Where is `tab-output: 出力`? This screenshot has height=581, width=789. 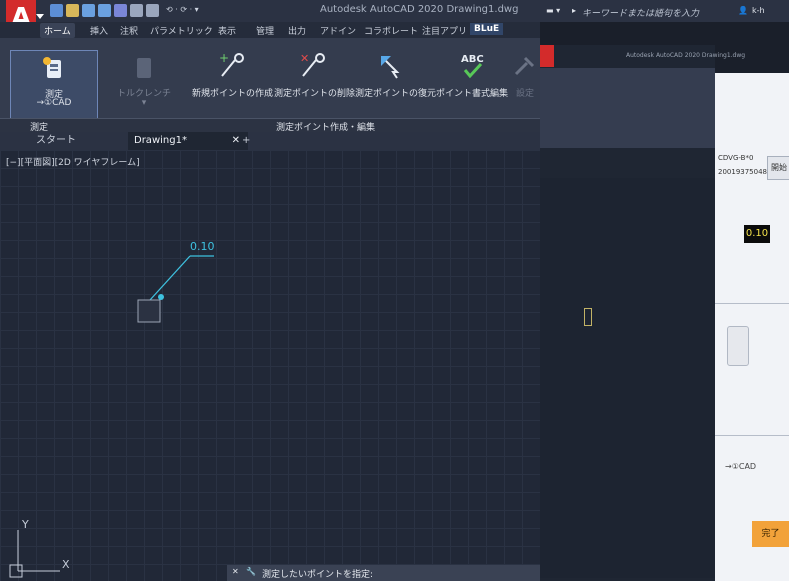 tab-output: 出力 is located at coordinates (297, 30).